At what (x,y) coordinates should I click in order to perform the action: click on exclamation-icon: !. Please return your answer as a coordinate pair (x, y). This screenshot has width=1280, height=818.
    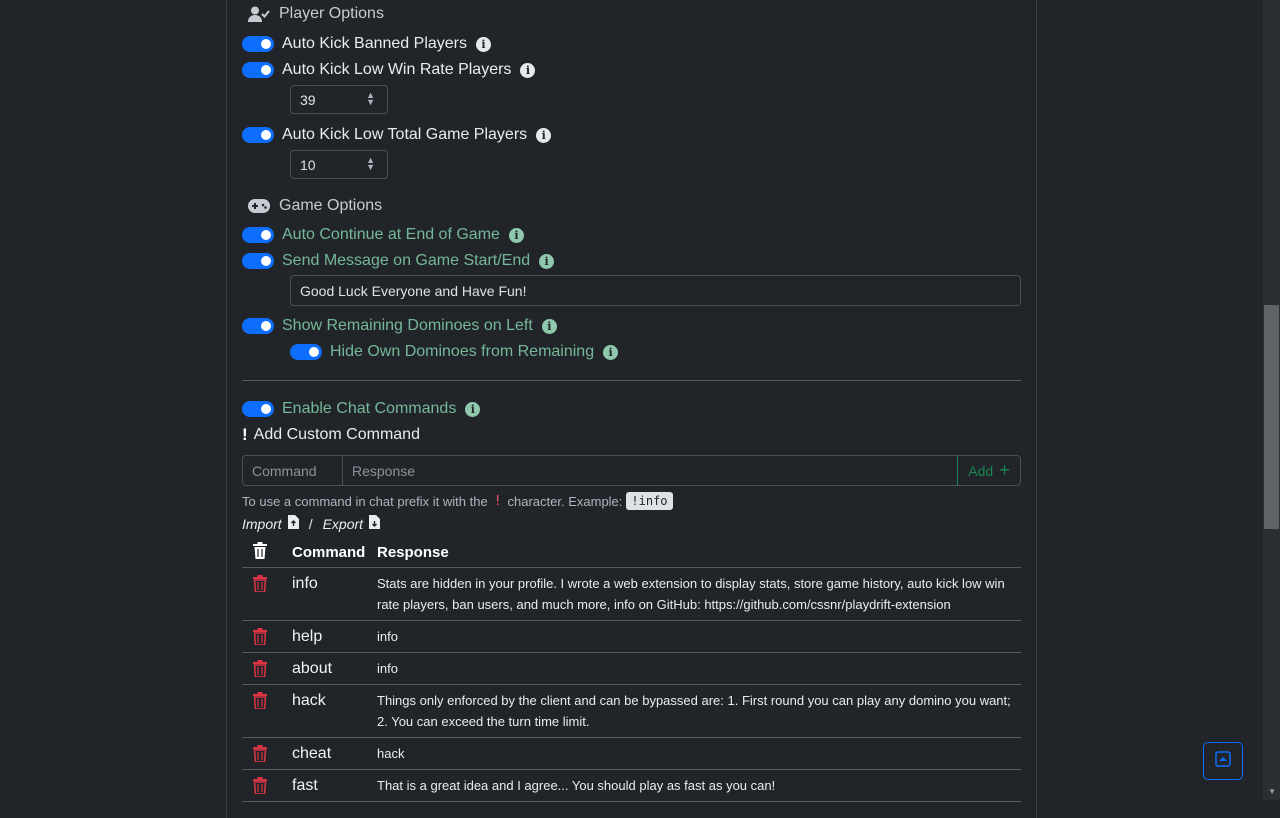
    Looking at the image, I should click on (245, 434).